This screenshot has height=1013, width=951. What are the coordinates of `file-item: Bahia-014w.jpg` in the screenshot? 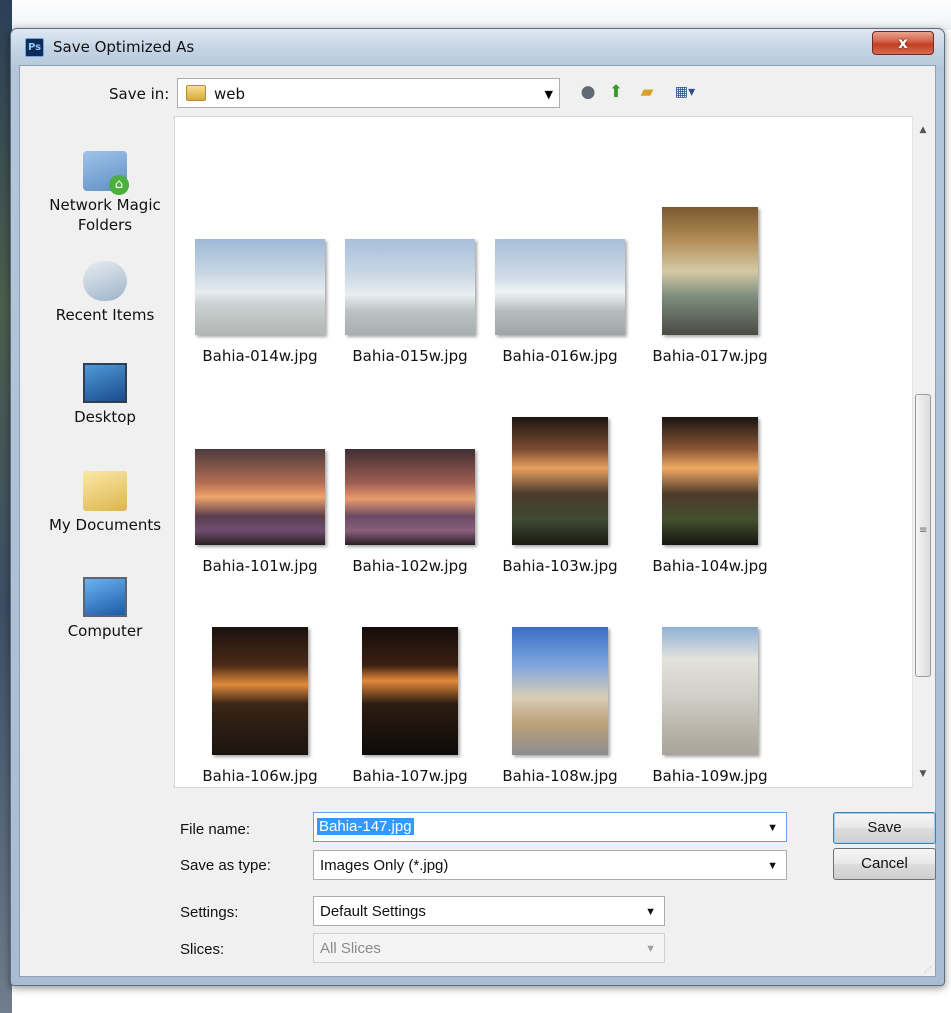 It's located at (260, 302).